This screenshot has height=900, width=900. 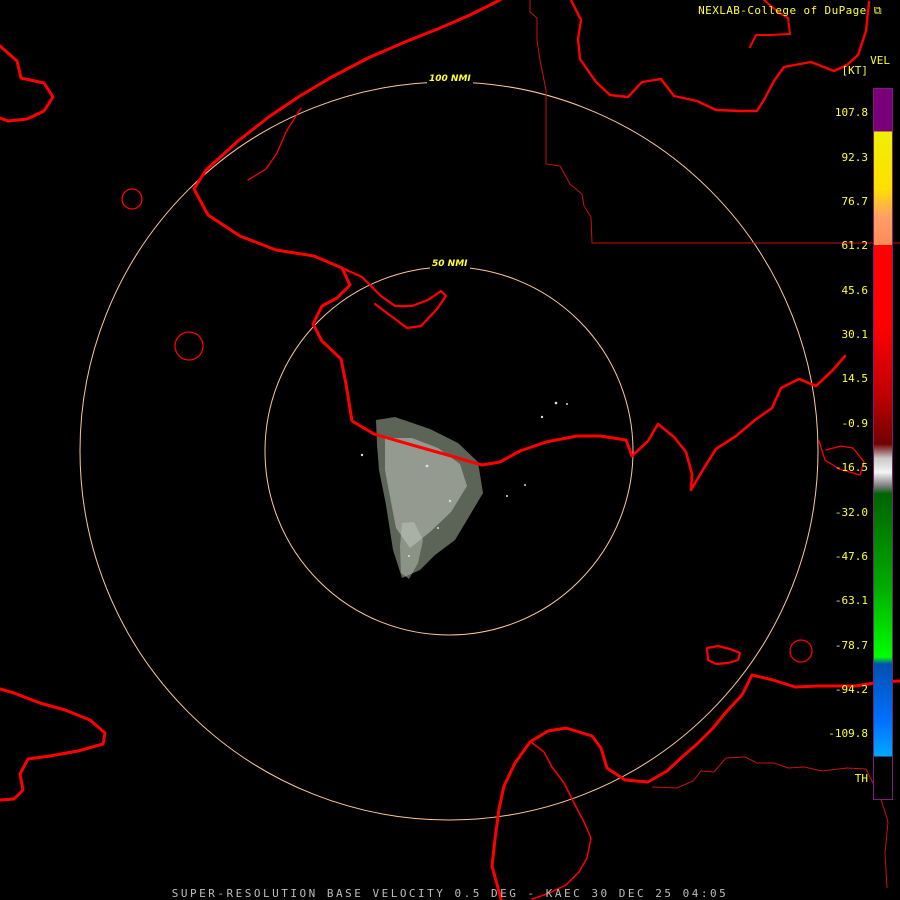 What do you see at coordinates (851, 645) in the screenshot?
I see `legend-label: -78.7` at bounding box center [851, 645].